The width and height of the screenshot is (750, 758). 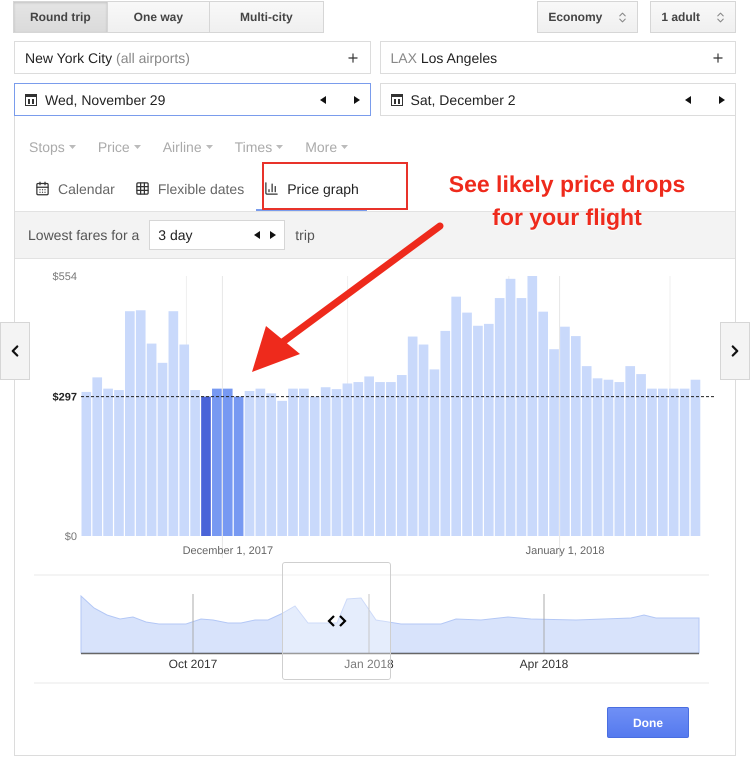 I want to click on origin-field: New York City (all airports), so click(x=192, y=57).